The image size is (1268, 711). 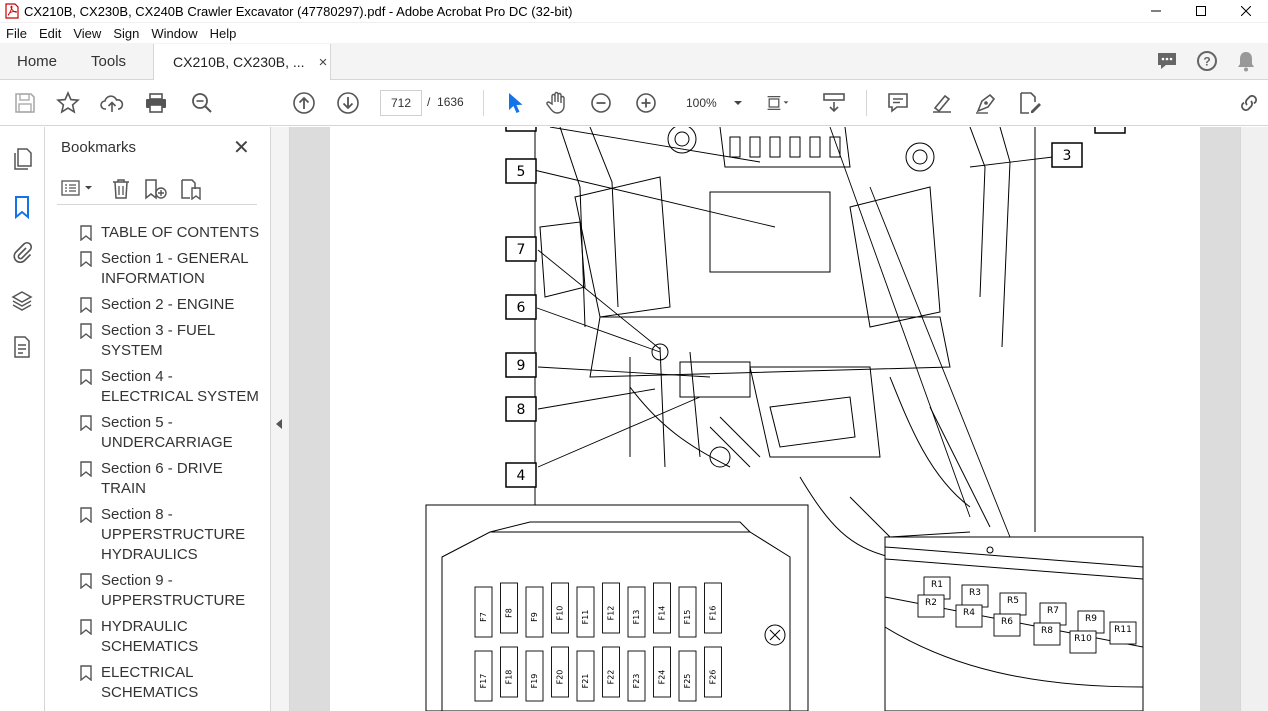 I want to click on comment-button, so click(x=898, y=103).